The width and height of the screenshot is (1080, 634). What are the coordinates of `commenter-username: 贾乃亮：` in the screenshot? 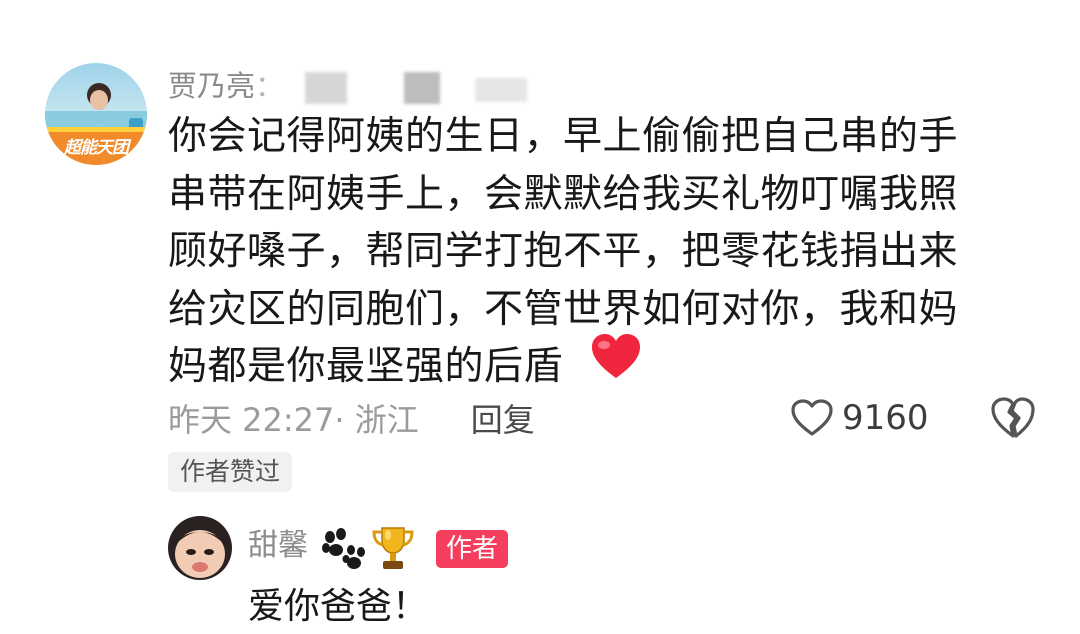 It's located at (226, 86).